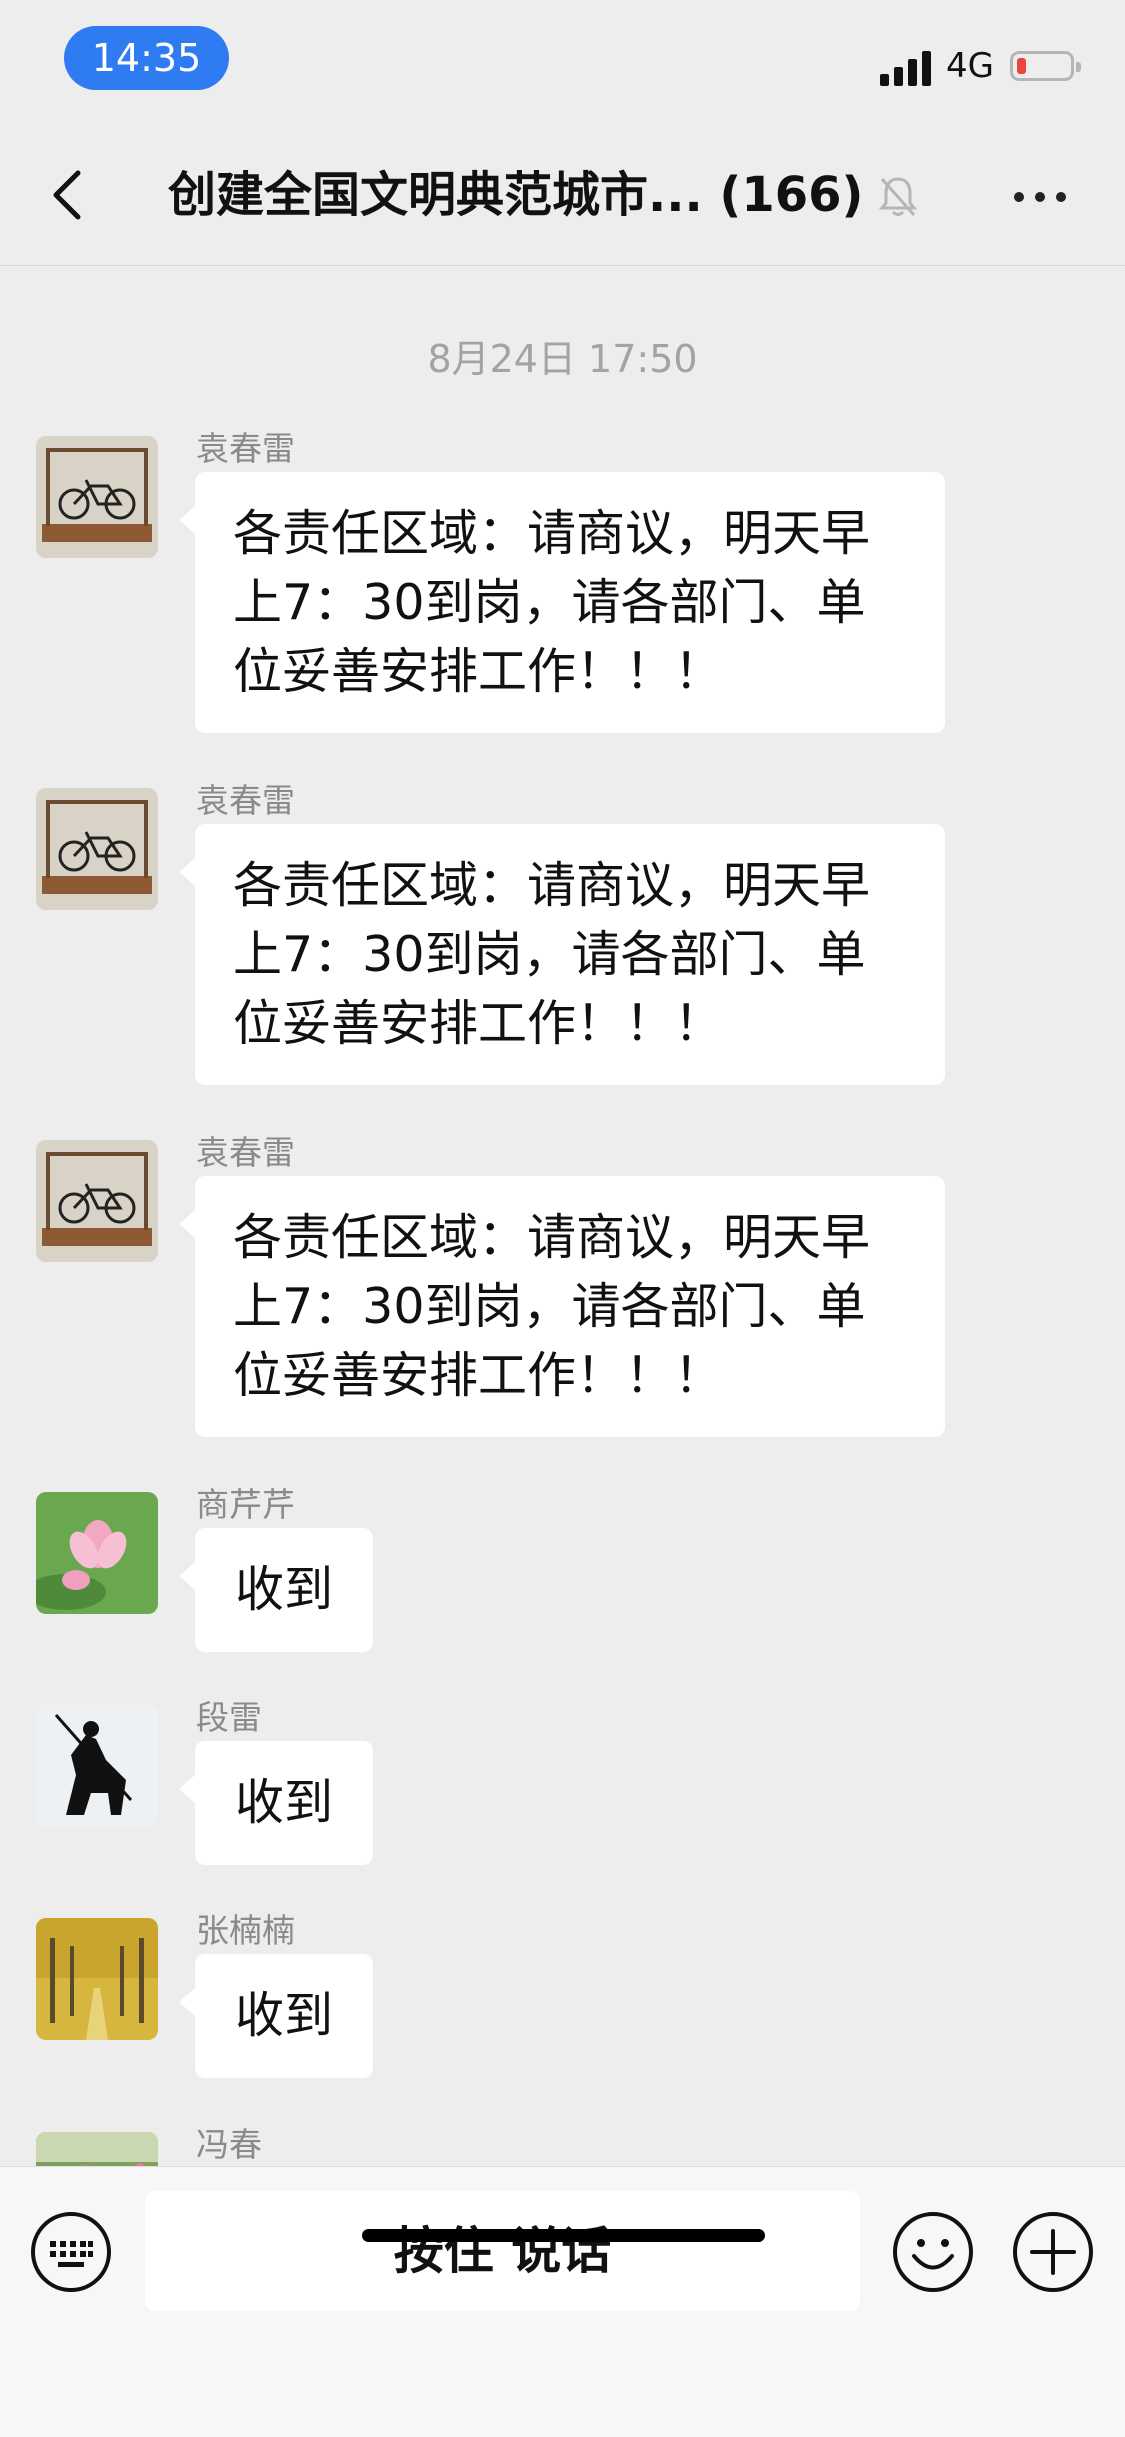  What do you see at coordinates (245, 1930) in the screenshot?
I see `sender-name: 张楠楠` at bounding box center [245, 1930].